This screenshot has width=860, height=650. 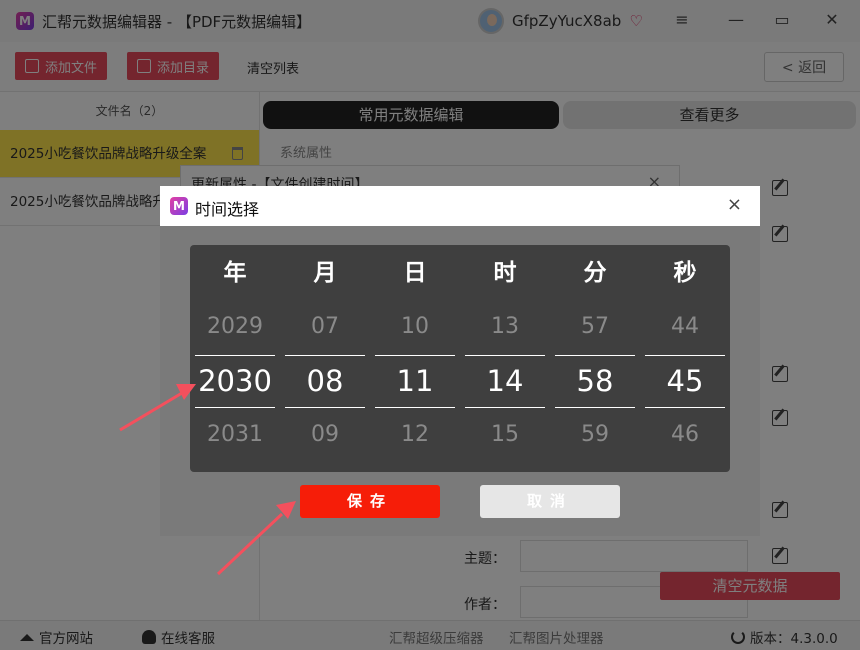 I want to click on arrow-to-year-icon, so click(x=157, y=408).